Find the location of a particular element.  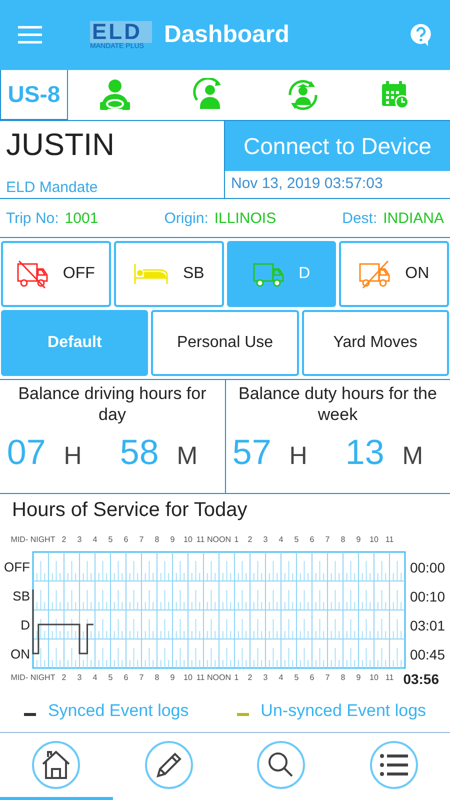

status-row-label: ON is located at coordinates (20, 654).